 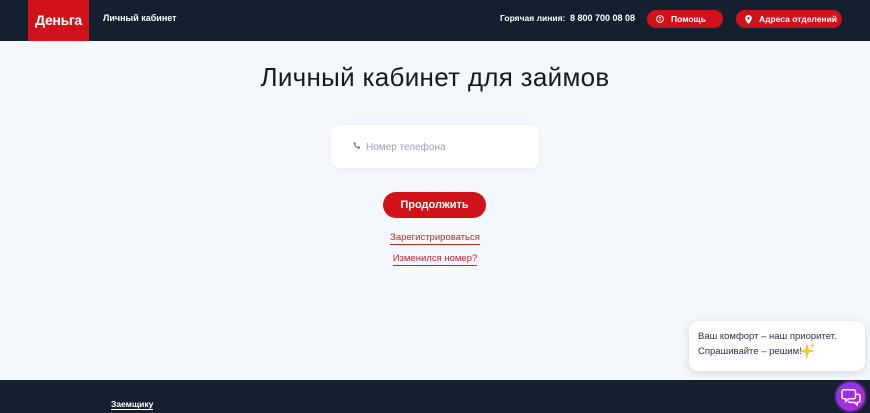 I want to click on chat-open-button, so click(x=850, y=396).